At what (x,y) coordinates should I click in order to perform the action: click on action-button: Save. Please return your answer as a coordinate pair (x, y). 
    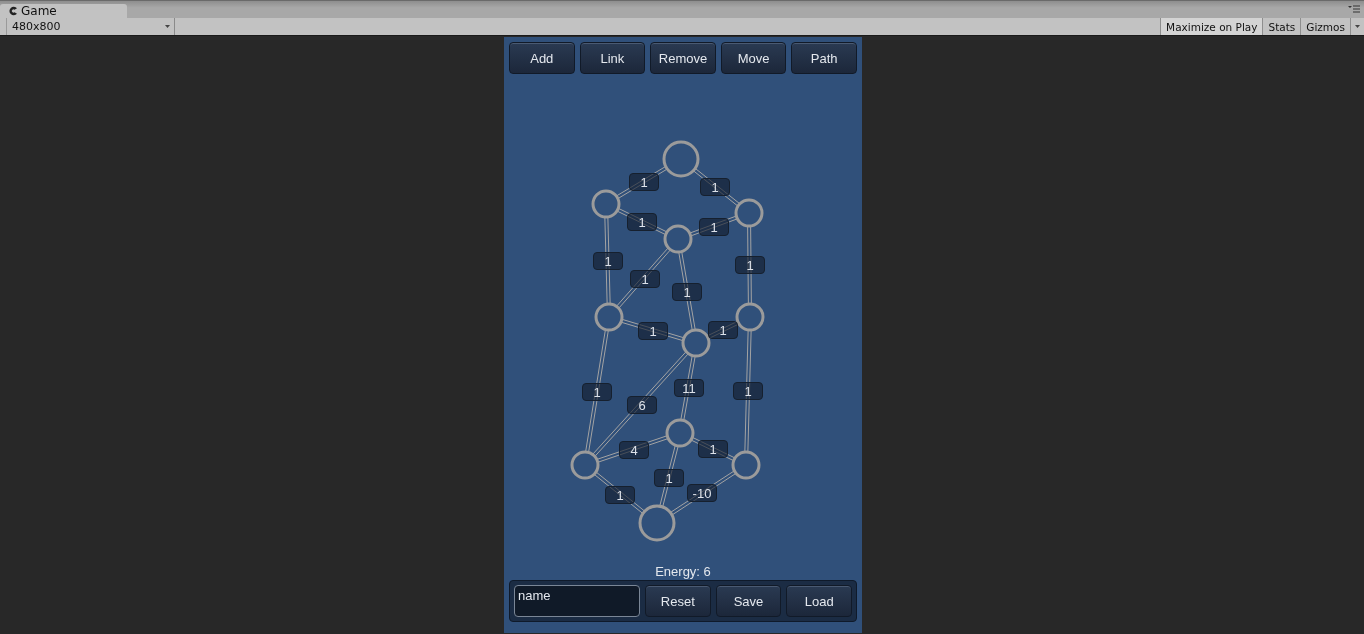
    Looking at the image, I should click on (748, 601).